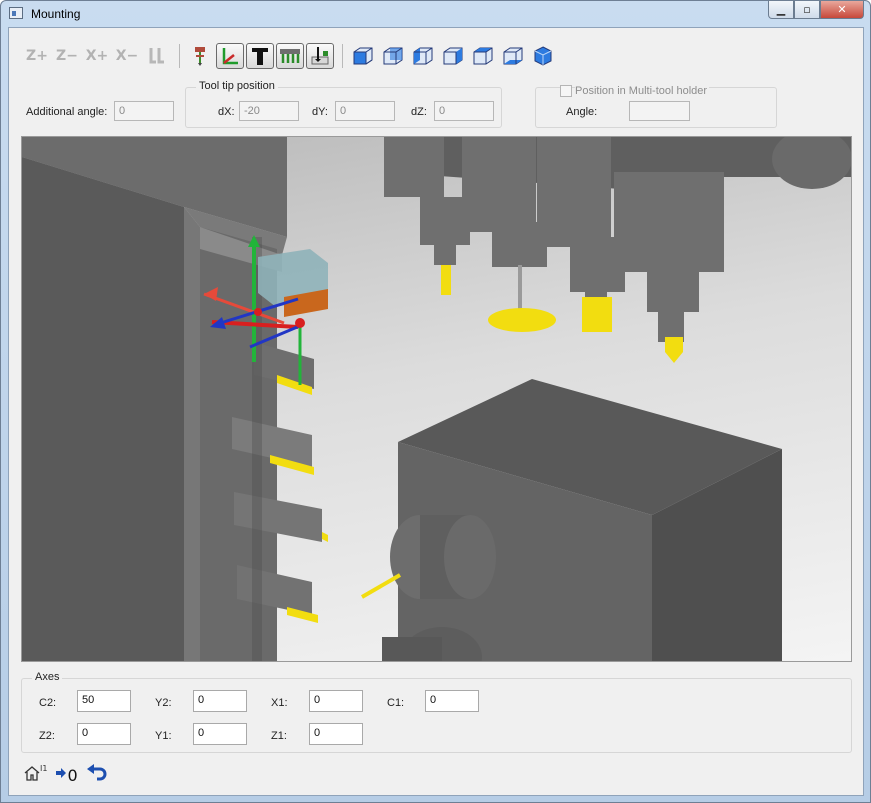 This screenshot has height=803, width=871. I want to click on c2-label: C2:, so click(48, 703).